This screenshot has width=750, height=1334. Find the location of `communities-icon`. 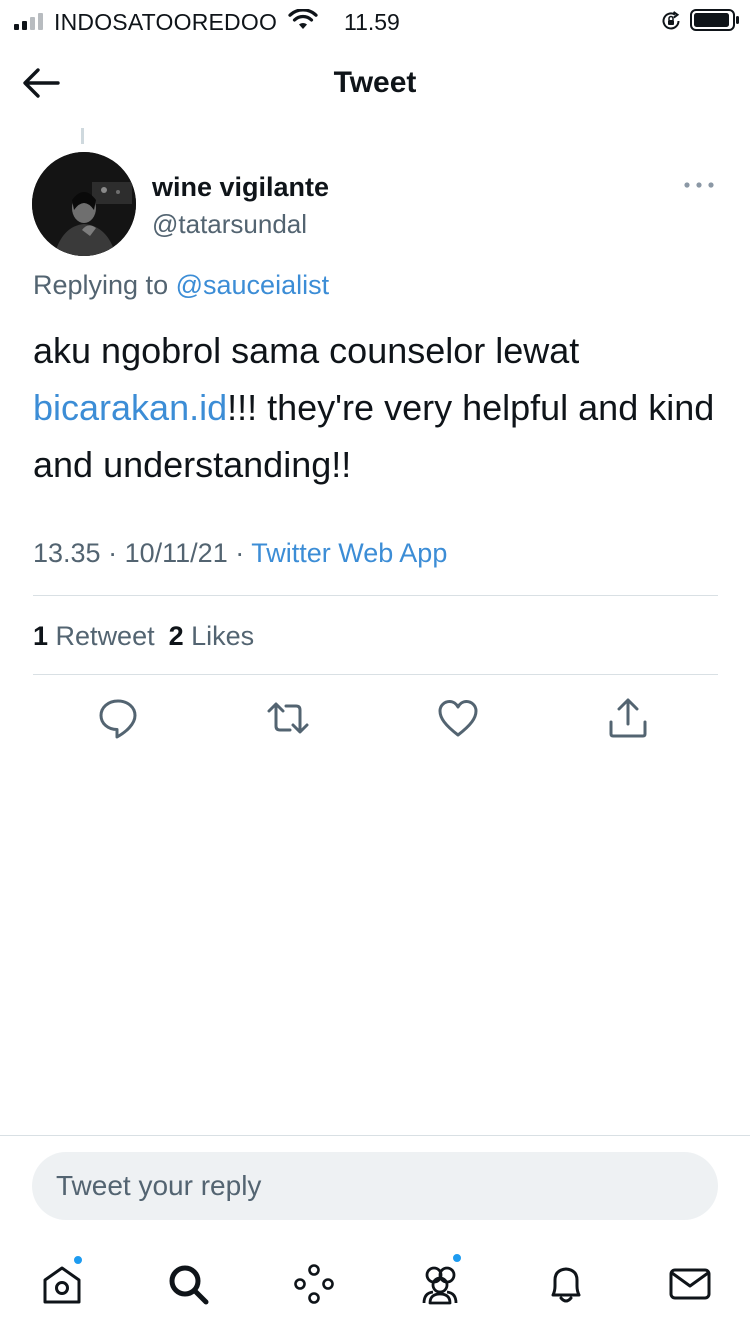

communities-icon is located at coordinates (440, 1284).